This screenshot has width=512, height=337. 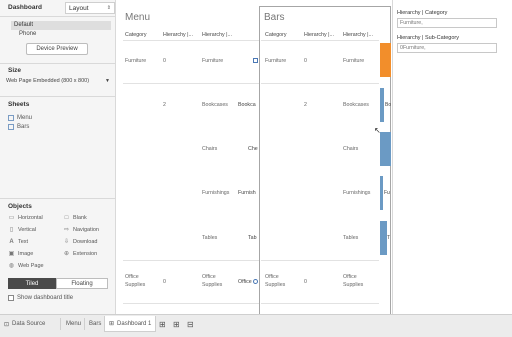 I want to click on object-extension: ⊕ Extension, so click(x=80, y=254).